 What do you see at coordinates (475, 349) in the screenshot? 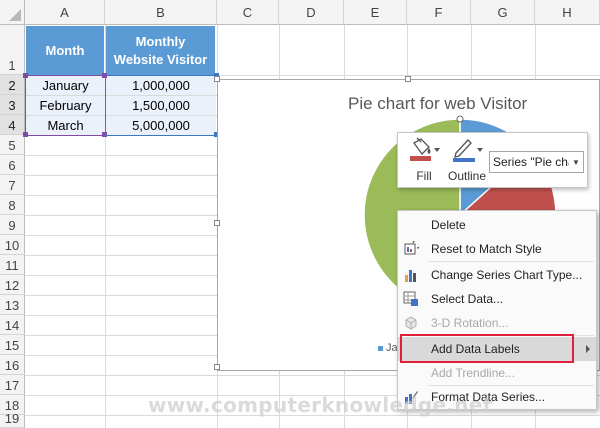
I see `menu-item-label: Add Data Labels` at bounding box center [475, 349].